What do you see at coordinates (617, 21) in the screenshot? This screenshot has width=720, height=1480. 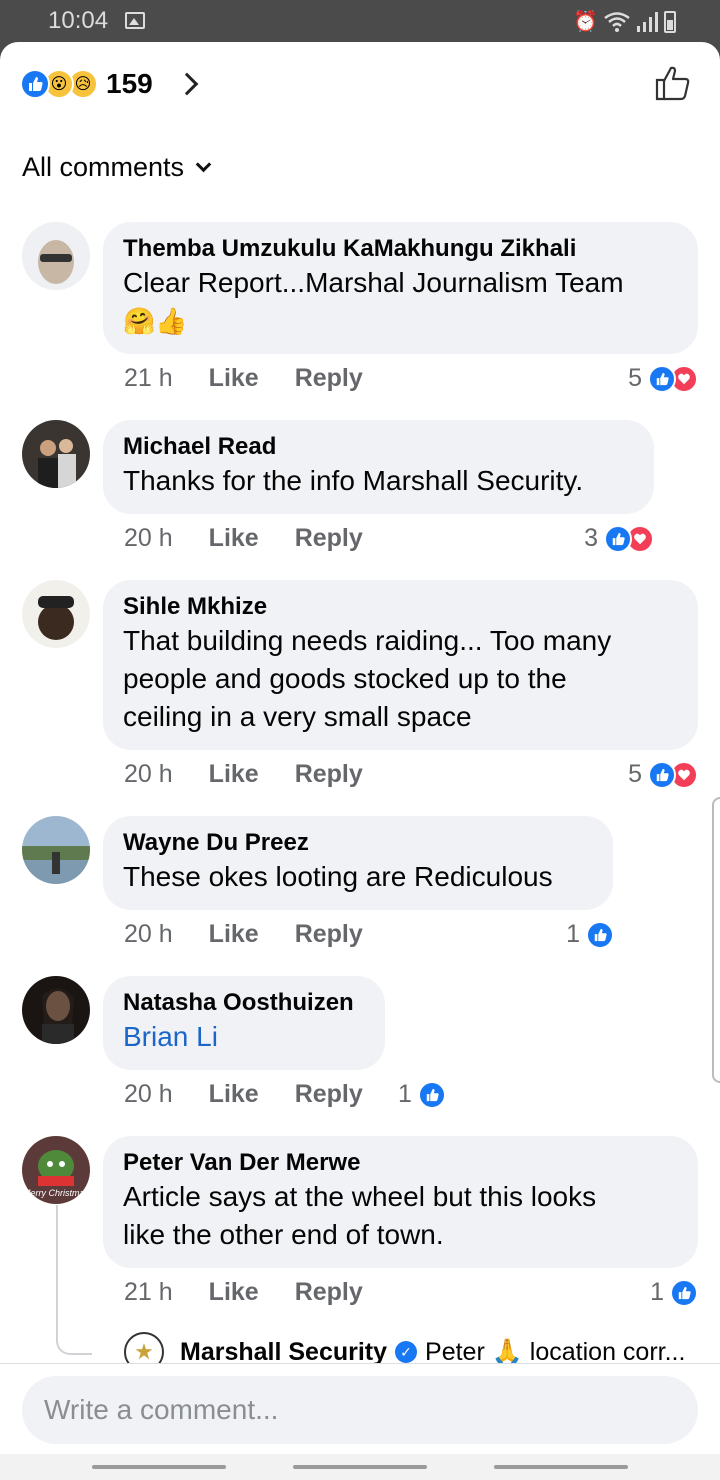 I see `wifi-icon` at bounding box center [617, 21].